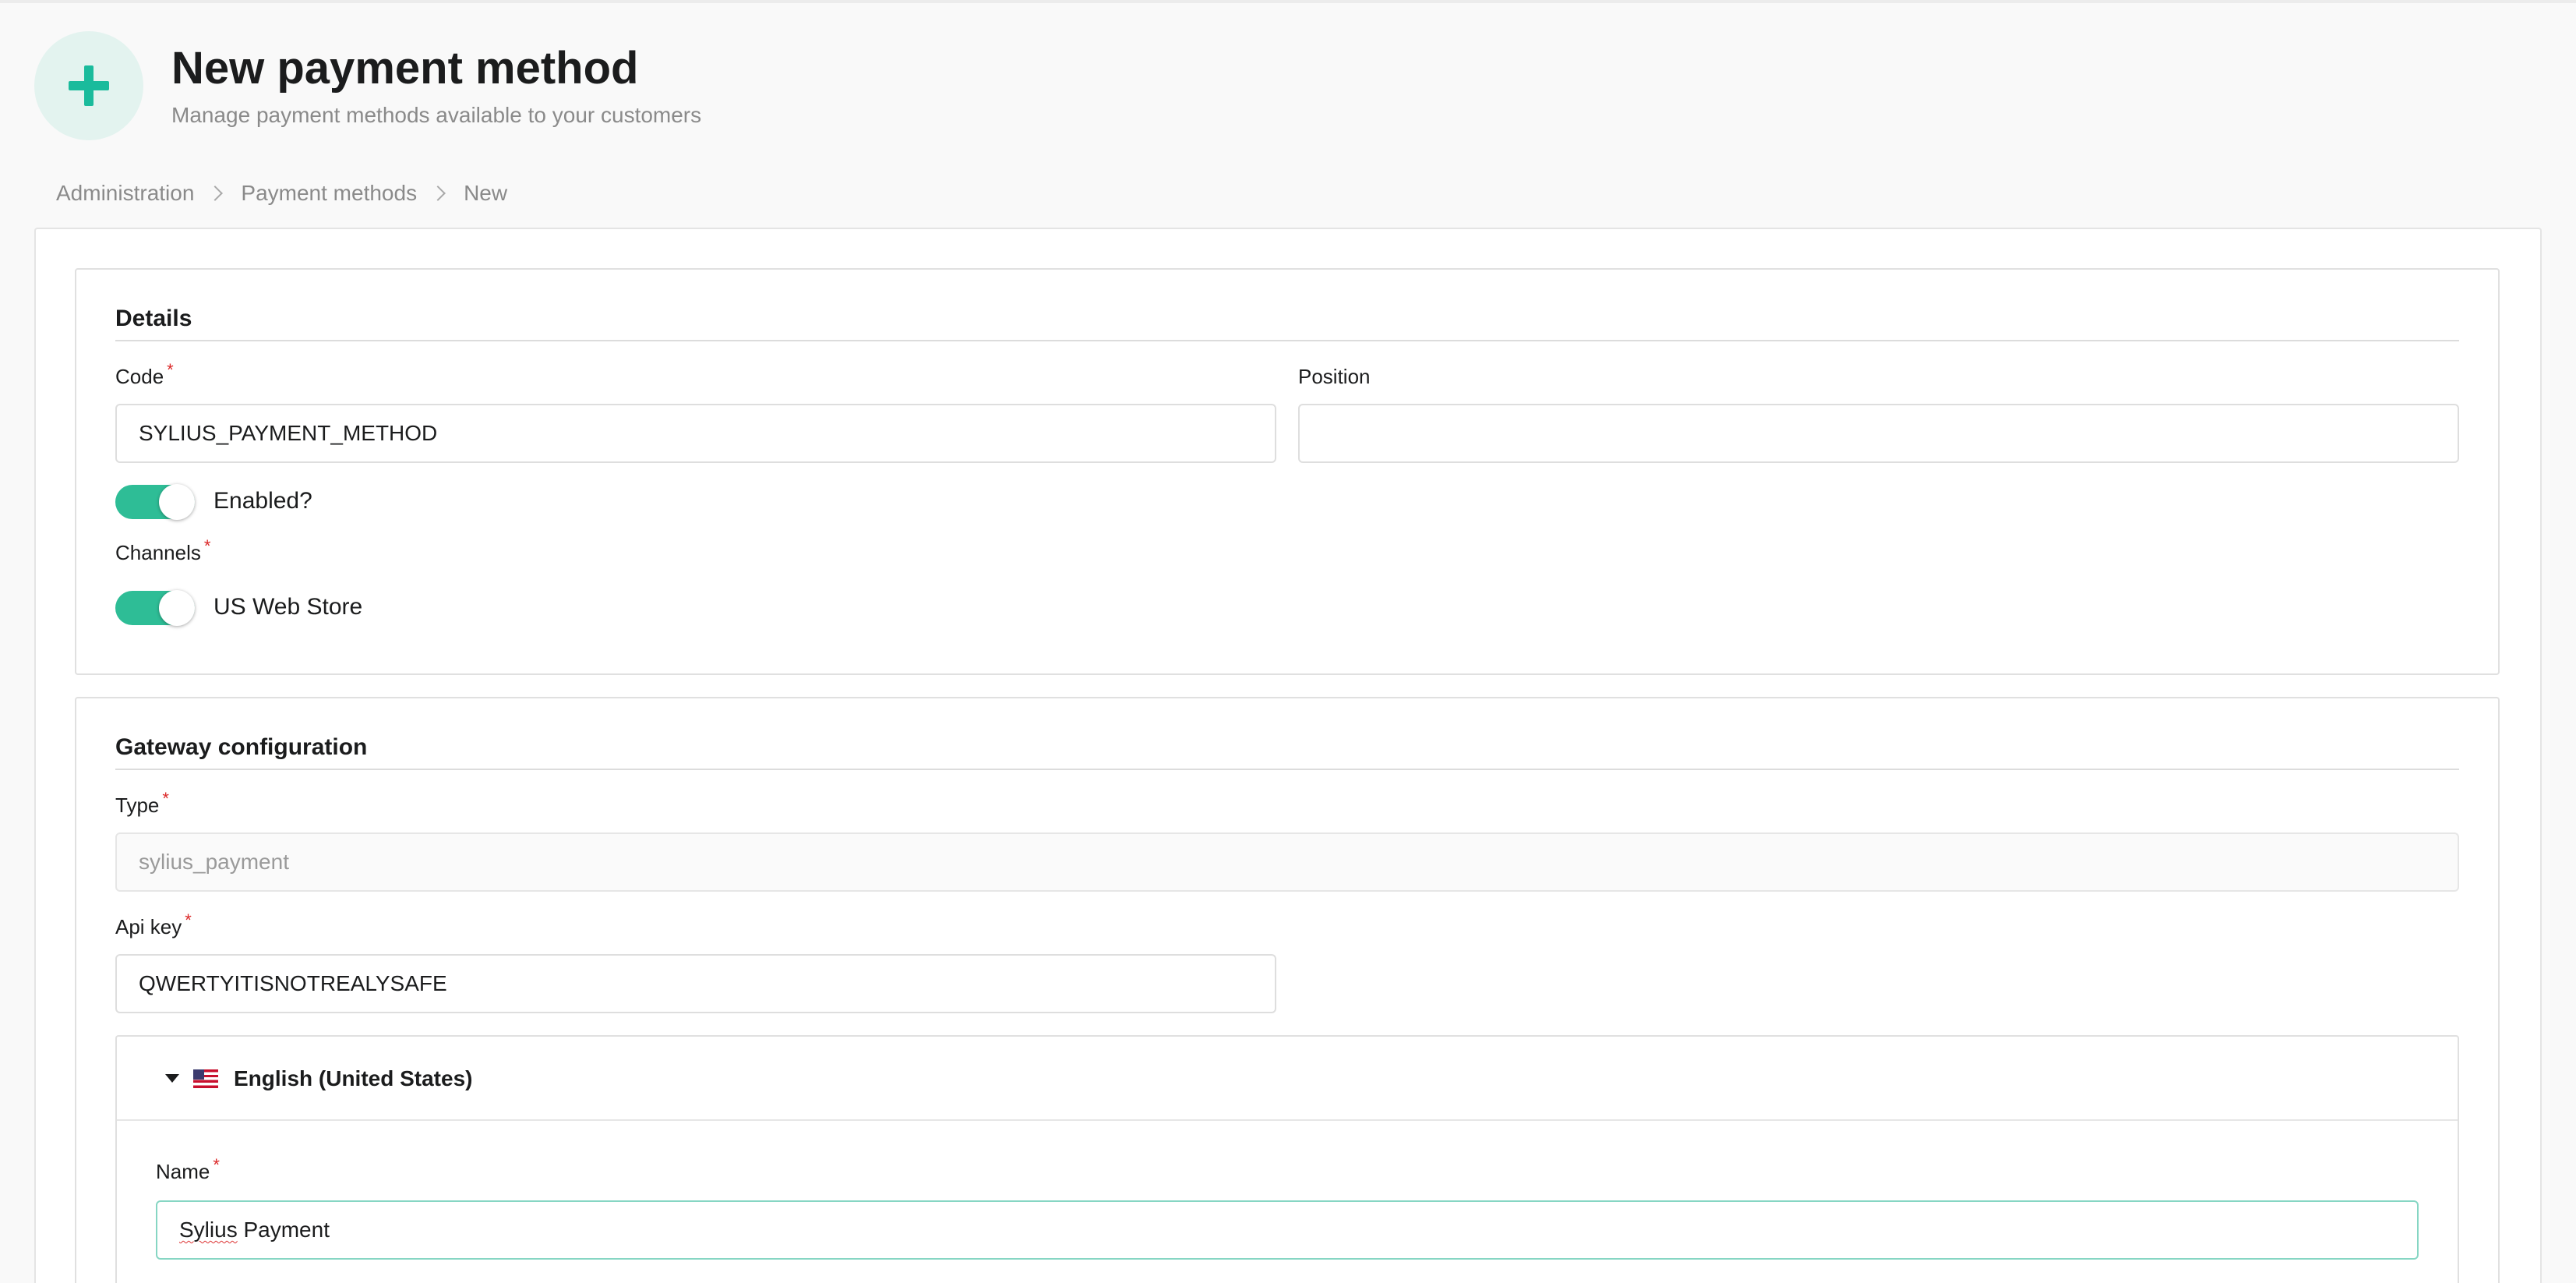 The image size is (2576, 1283). I want to click on code-input: SYLIUS_PAYMENT_METHOD, so click(695, 434).